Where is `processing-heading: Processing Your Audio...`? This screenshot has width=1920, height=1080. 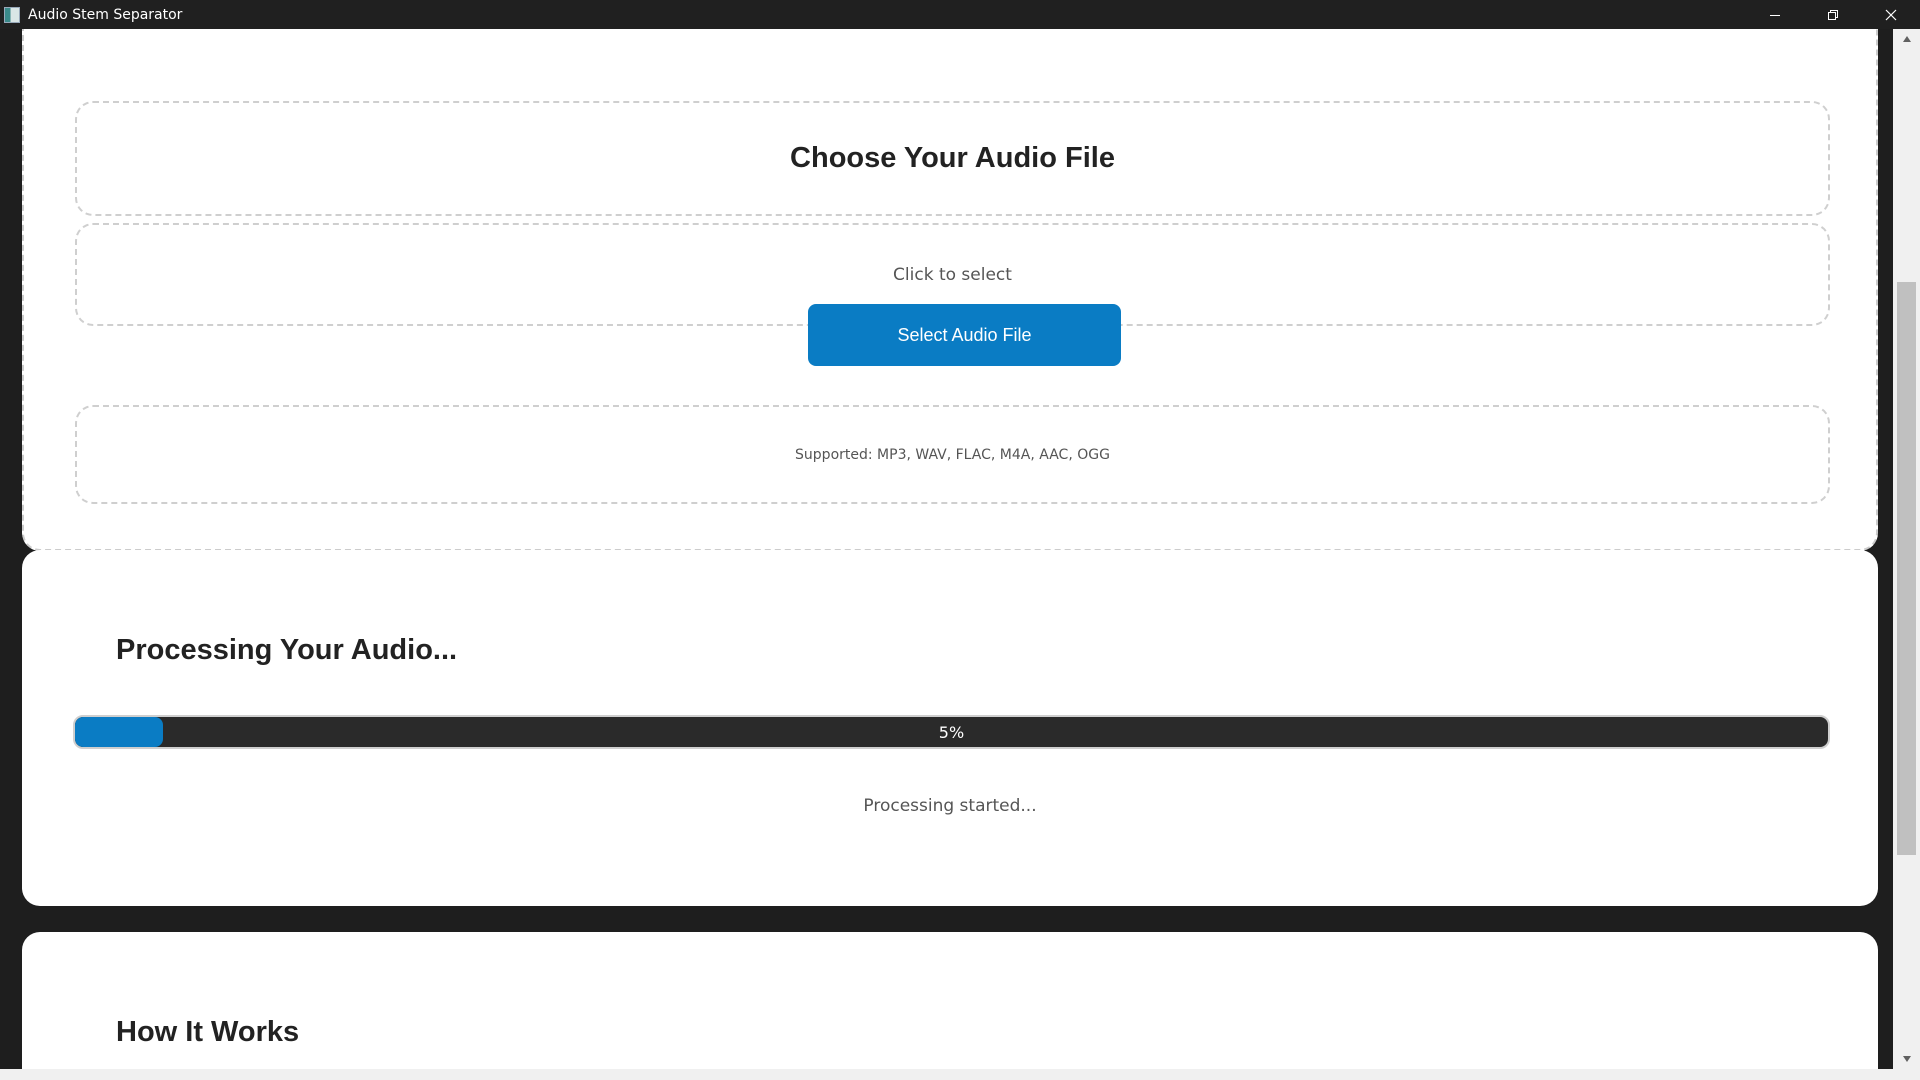
processing-heading: Processing Your Audio... is located at coordinates (287, 650).